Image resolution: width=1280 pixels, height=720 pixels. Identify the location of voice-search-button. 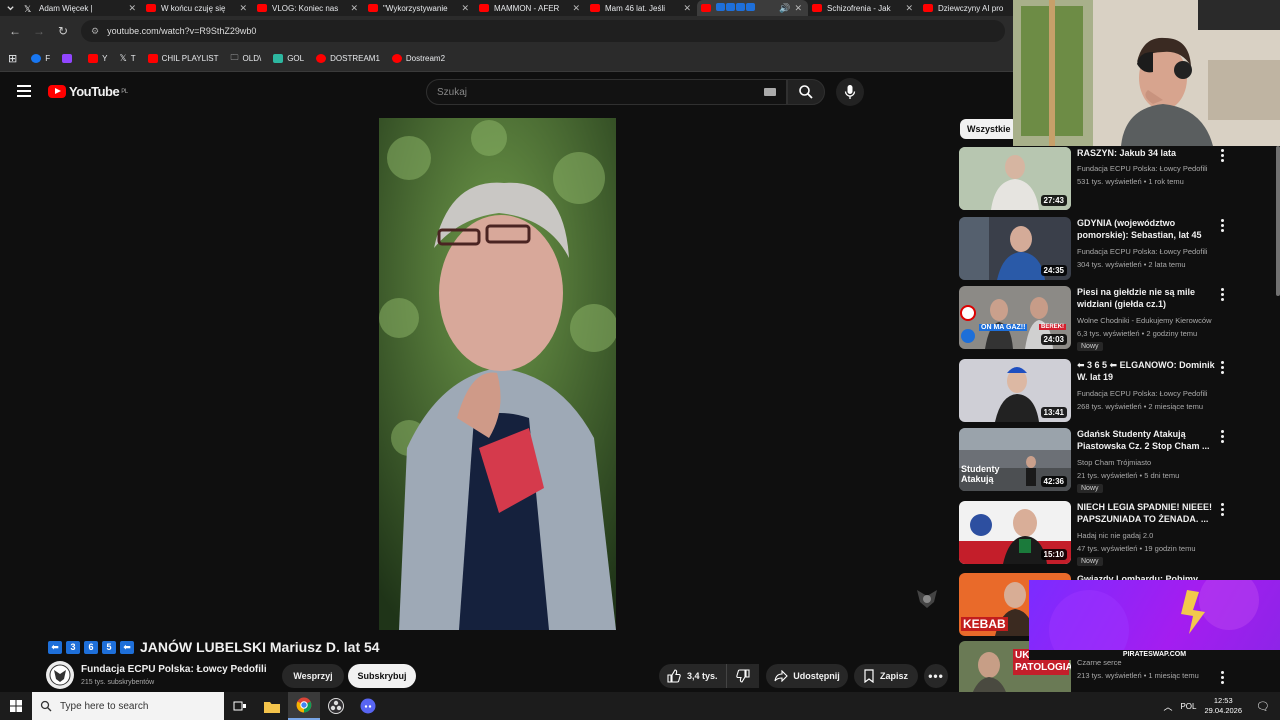
(850, 92).